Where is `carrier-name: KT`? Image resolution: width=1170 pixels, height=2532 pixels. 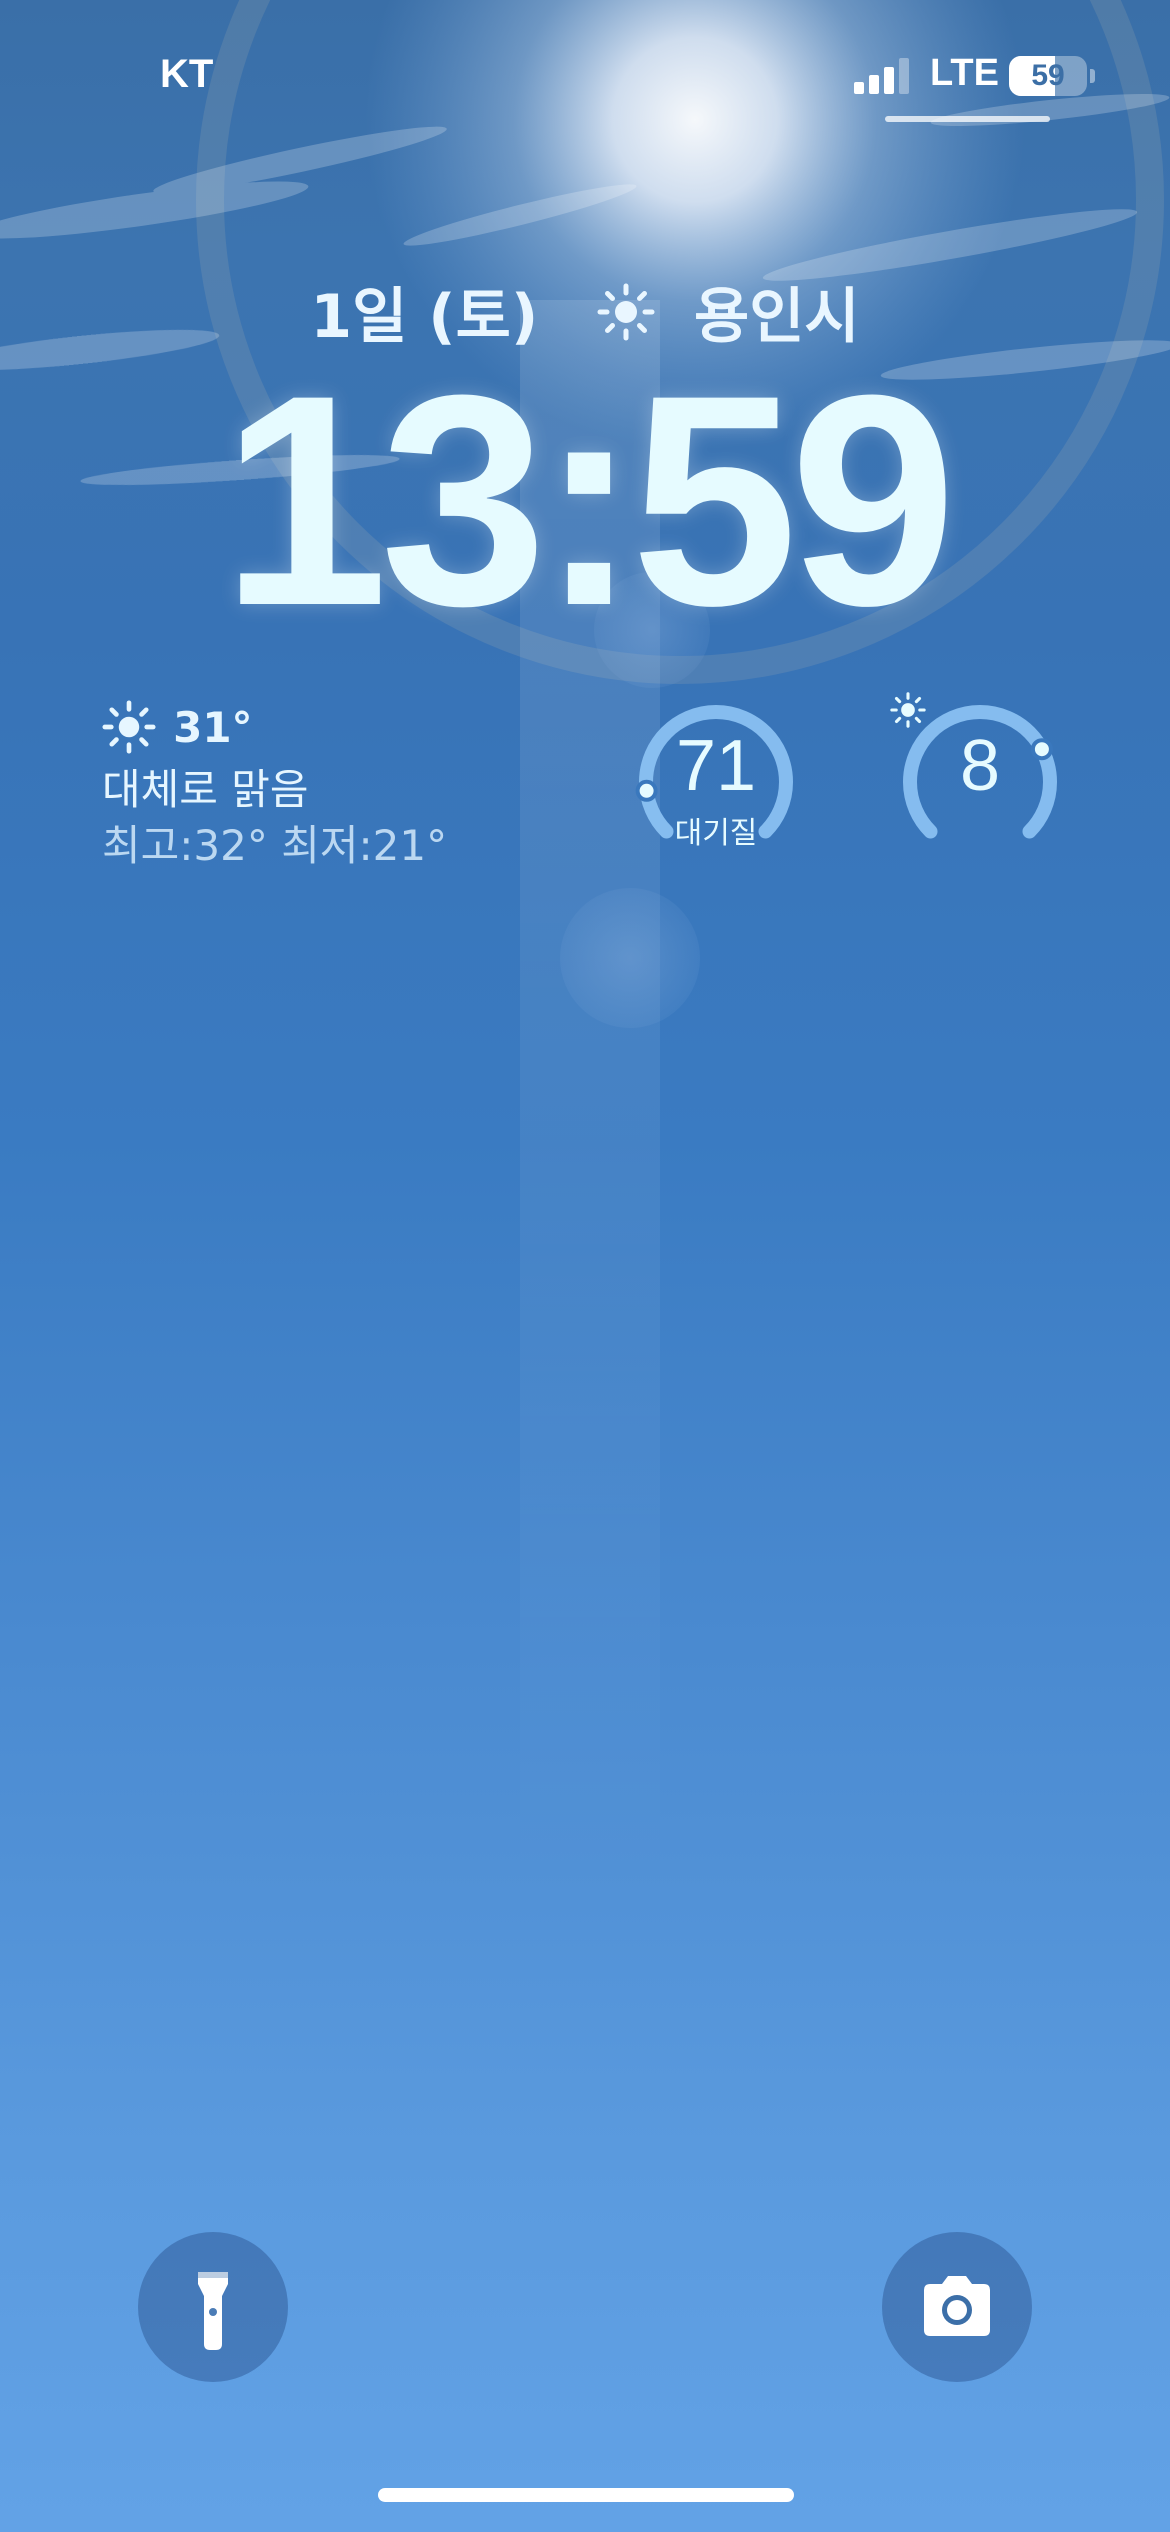
carrier-name: KT is located at coordinates (187, 74).